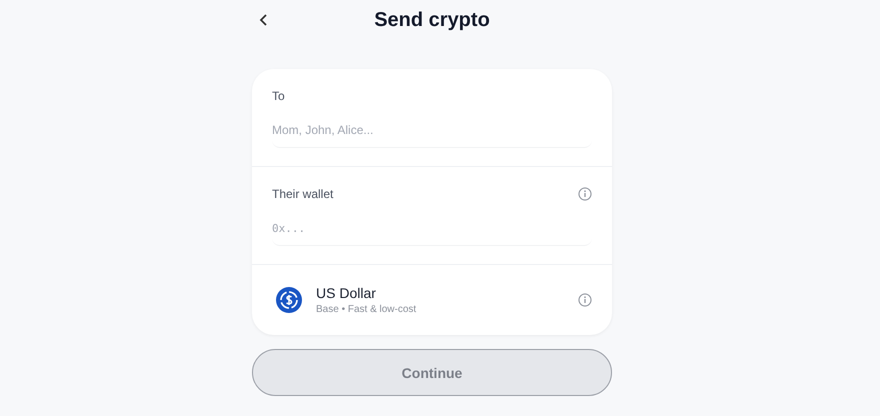 The height and width of the screenshot is (416, 880). I want to click on asset-network: Base • Fast & low-cost, so click(367, 309).